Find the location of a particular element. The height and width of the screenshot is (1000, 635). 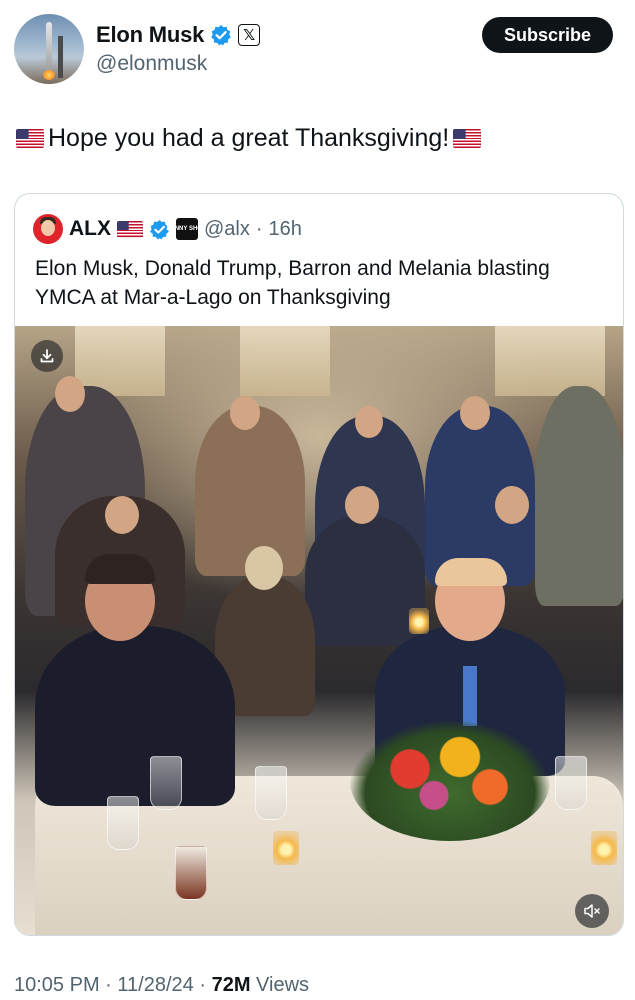

author-avatar is located at coordinates (49, 49).